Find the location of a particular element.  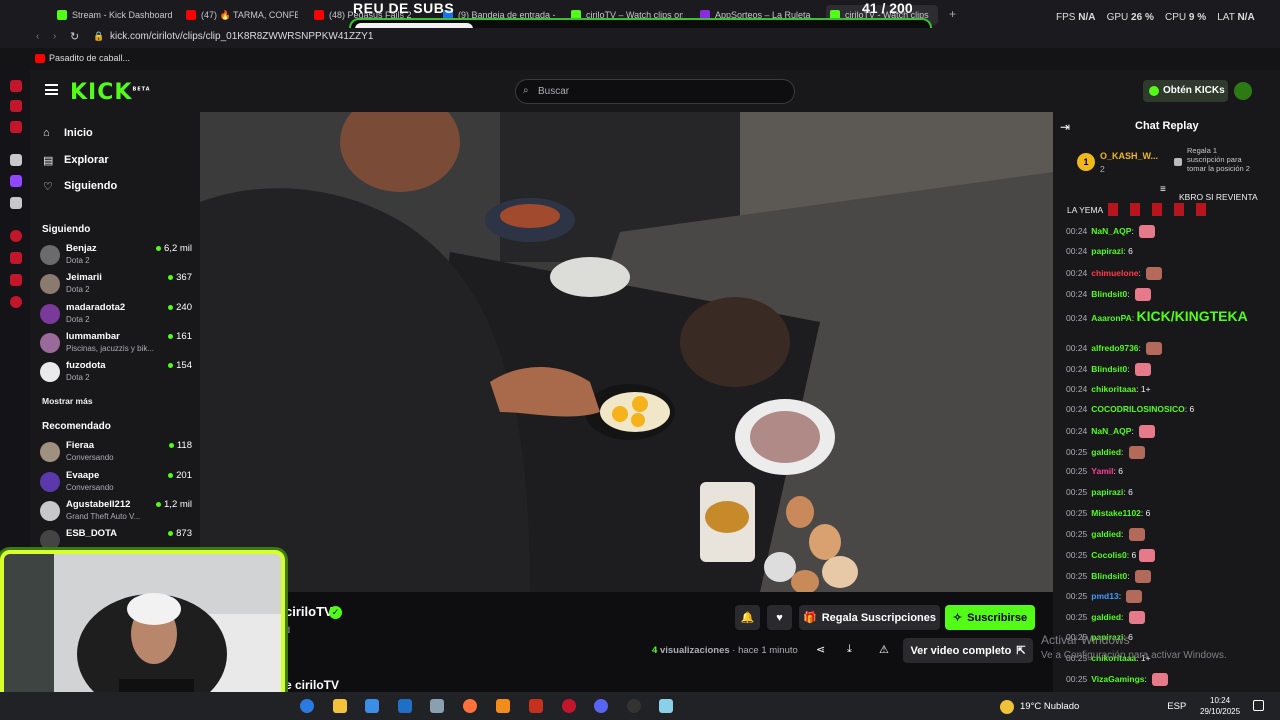

chat-message: 00:24 chimuelone: is located at coordinates (1114, 273).